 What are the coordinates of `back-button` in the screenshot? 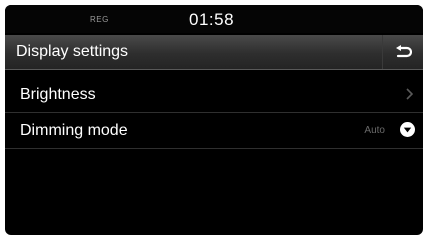 It's located at (402, 52).